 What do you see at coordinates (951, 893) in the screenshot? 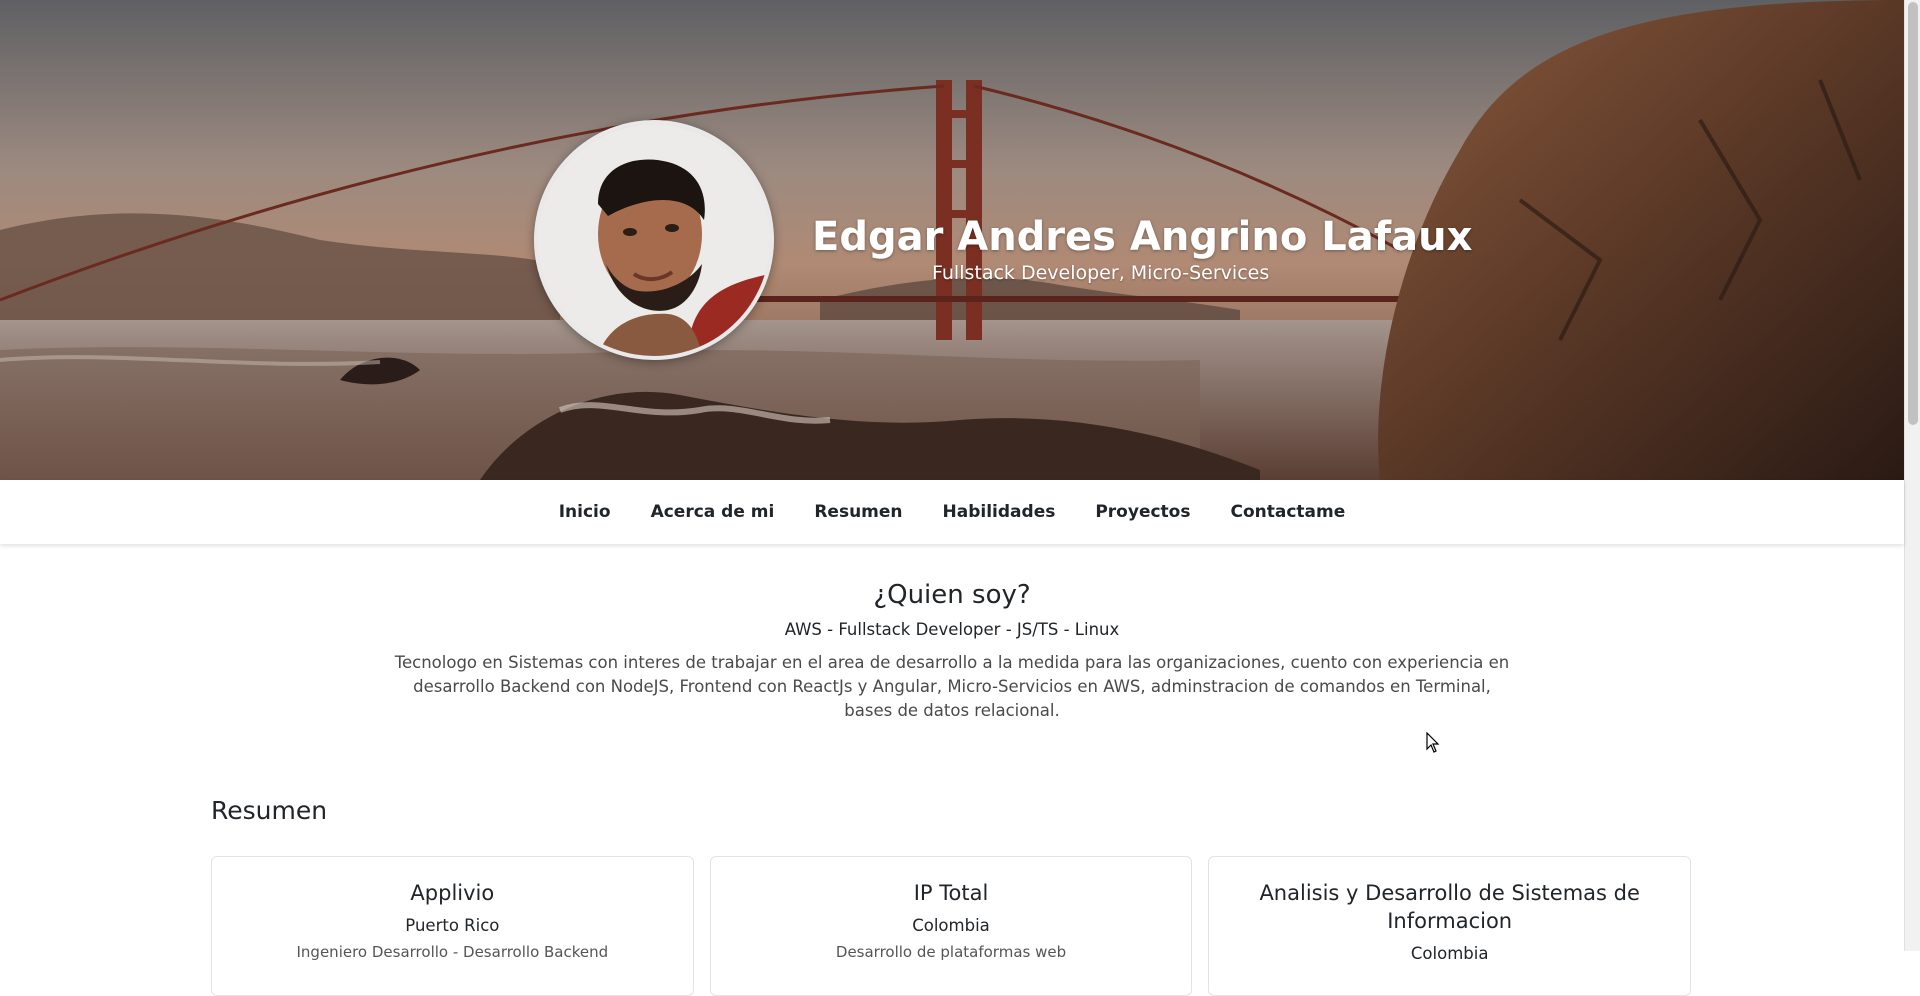
I see `card-title: IP Total` at bounding box center [951, 893].